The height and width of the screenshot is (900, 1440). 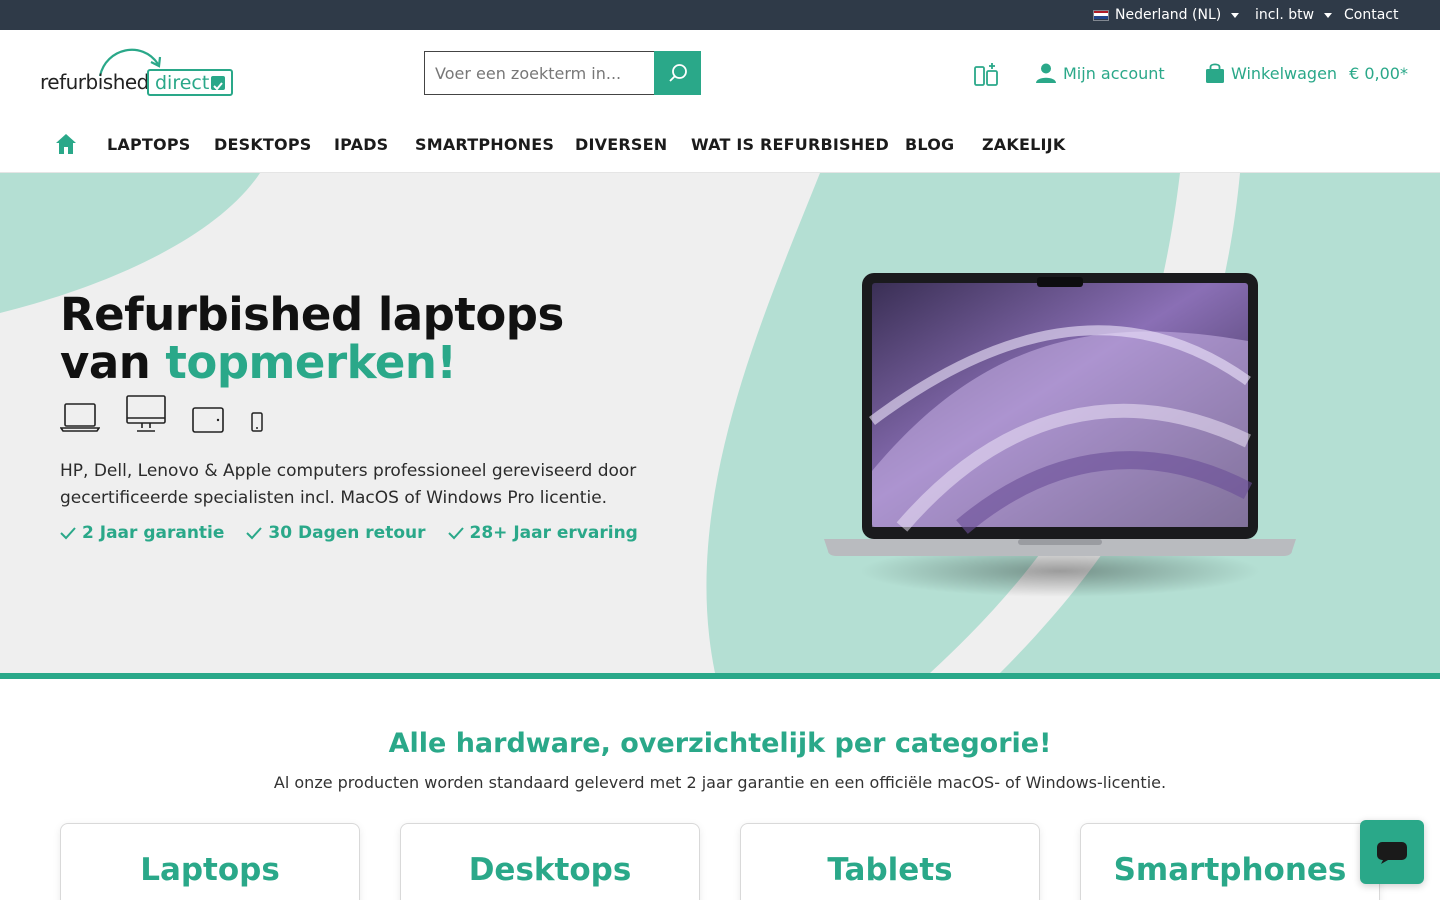 I want to click on shopping-bag-icon, so click(x=1215, y=73).